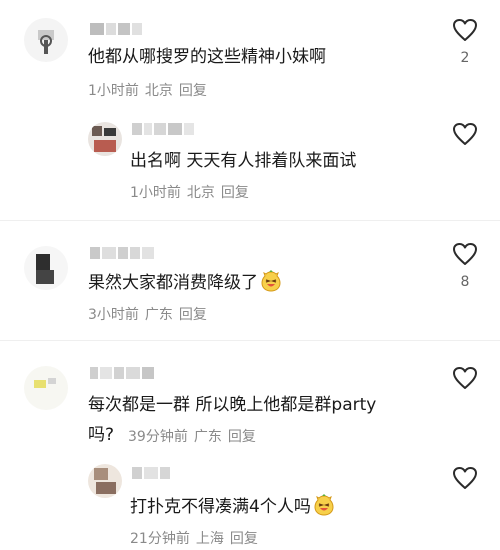 The width and height of the screenshot is (500, 550). Describe the element at coordinates (243, 161) in the screenshot. I see `reply-text: 出名啊 天天有人排着队来面试` at that location.